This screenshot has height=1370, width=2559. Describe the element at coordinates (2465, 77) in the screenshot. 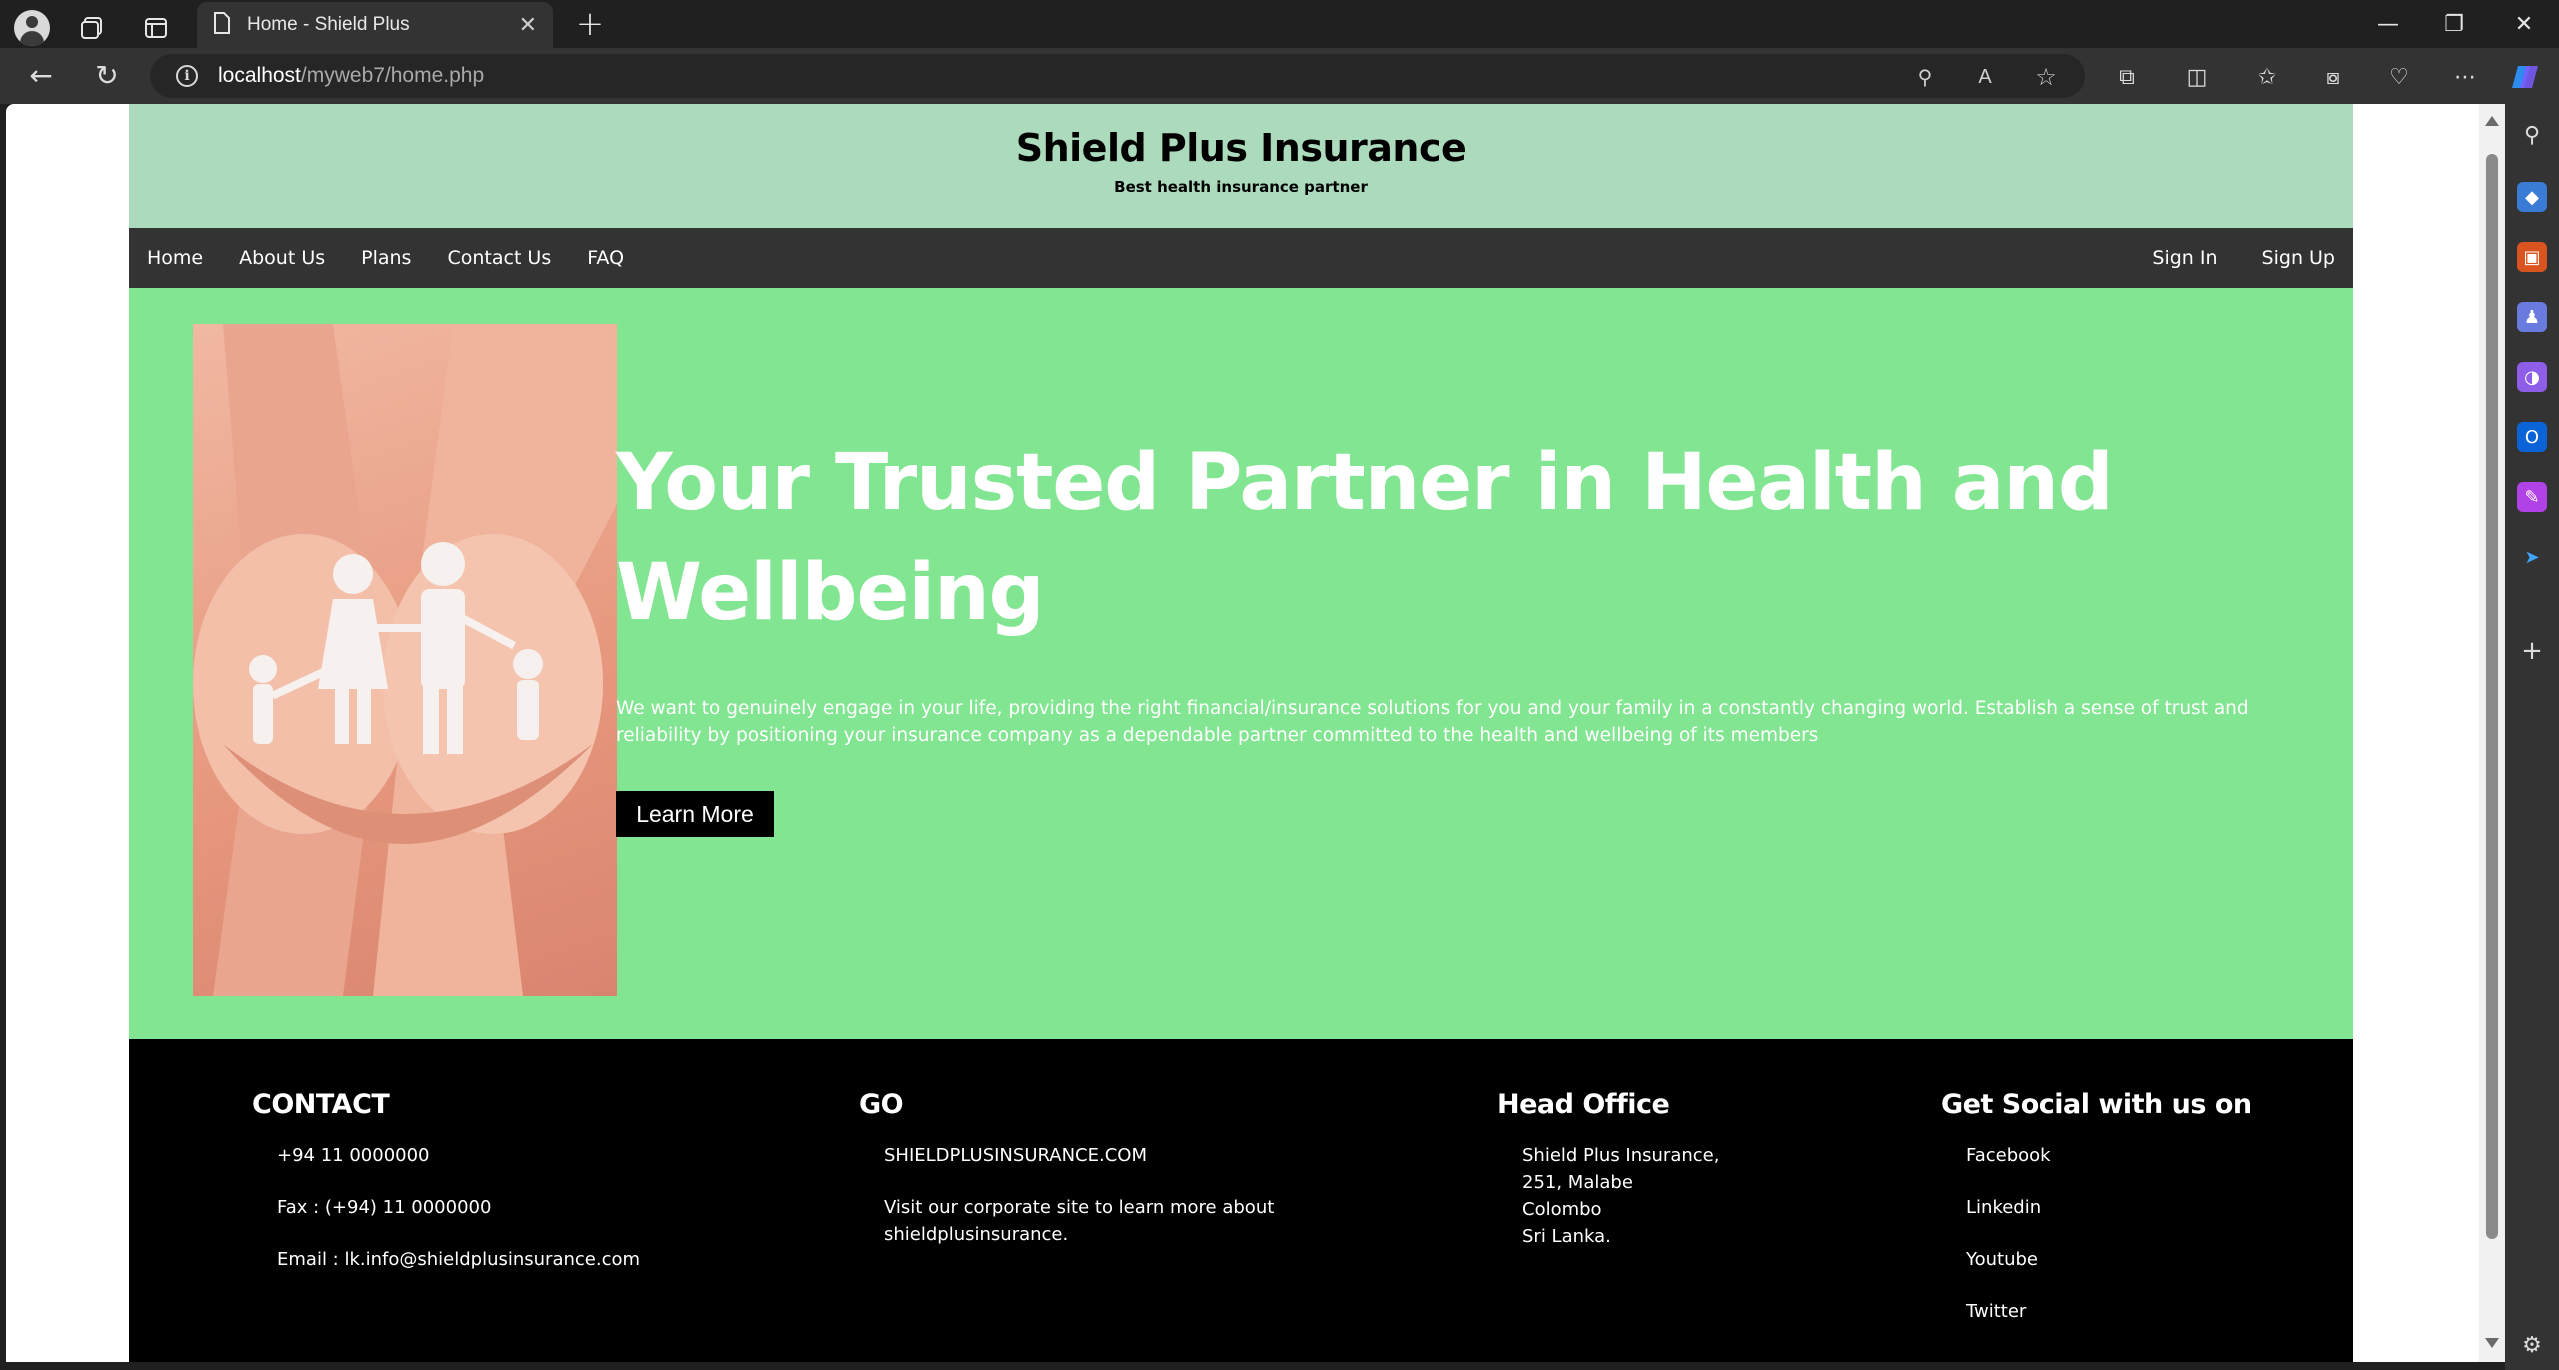

I see `more-icon: ⋯` at that location.